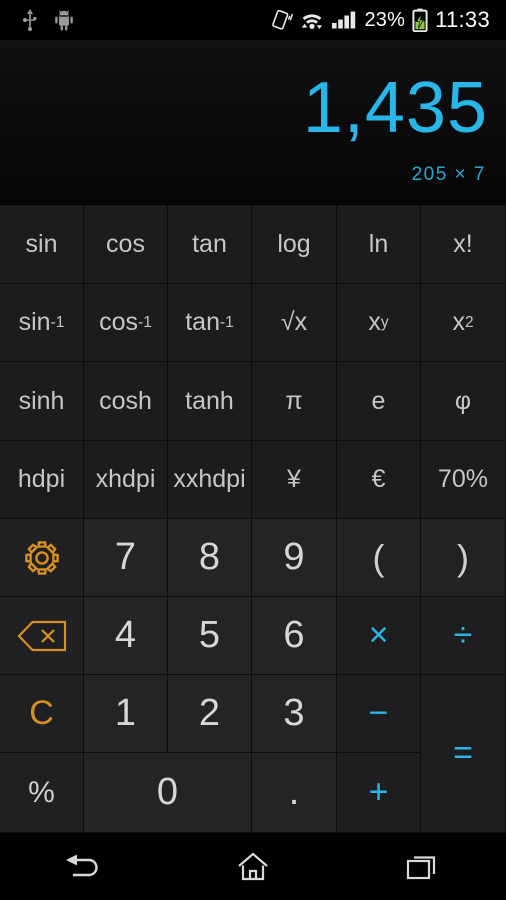 This screenshot has height=900, width=506. I want to click on battery-charging-icon, so click(420, 20).